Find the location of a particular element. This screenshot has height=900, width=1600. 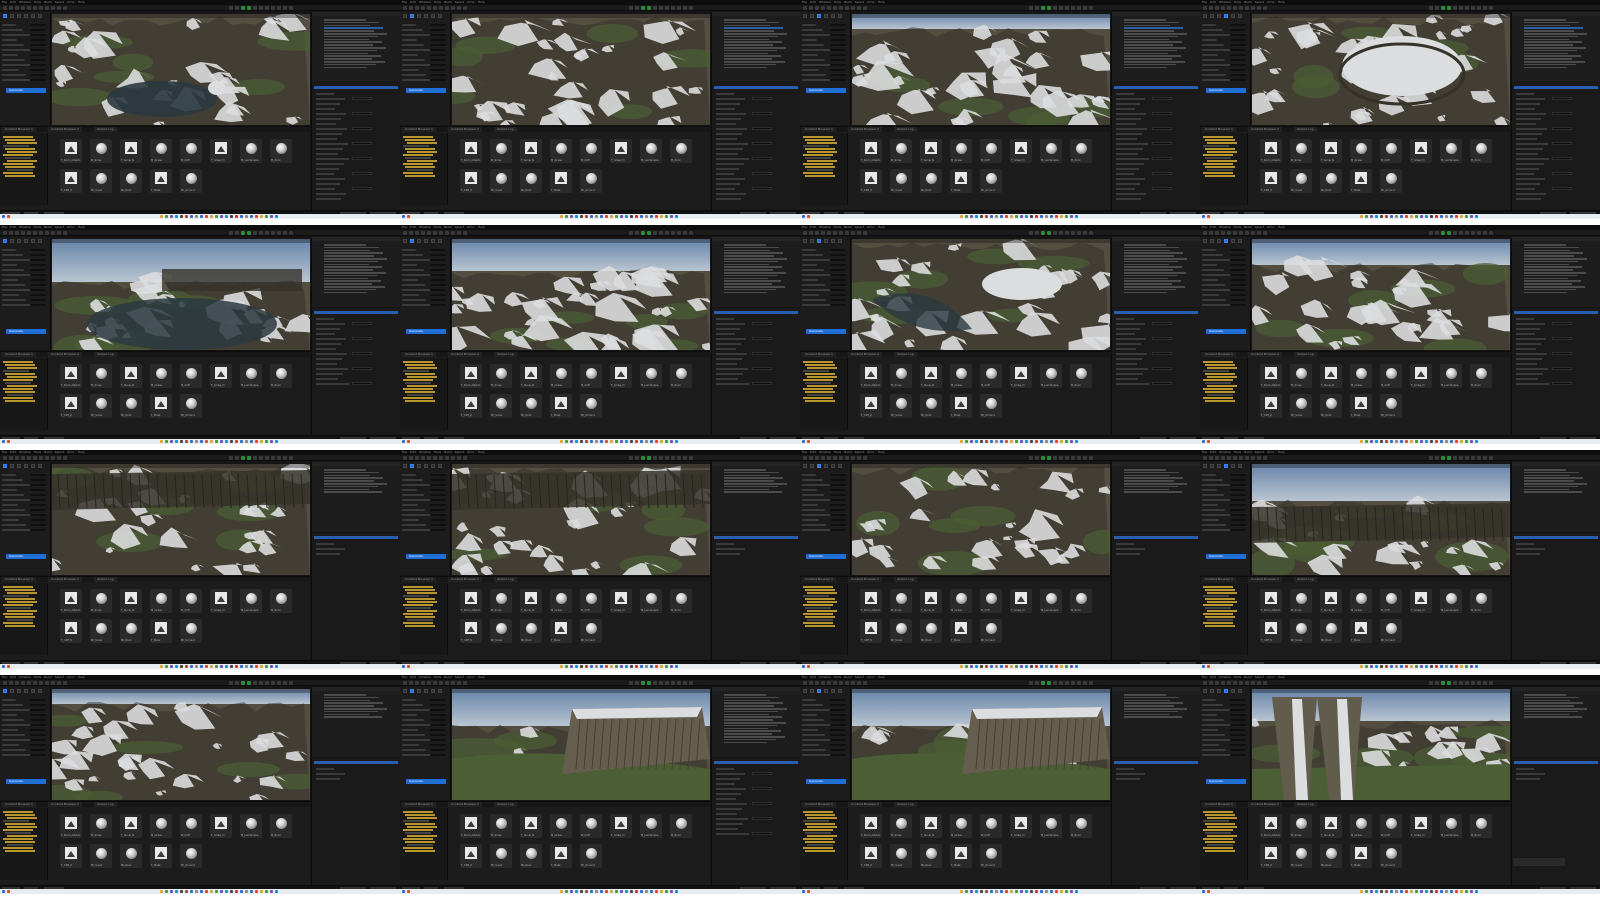

asset-tile: T_Grass_D is located at coordinates (1421, 601).